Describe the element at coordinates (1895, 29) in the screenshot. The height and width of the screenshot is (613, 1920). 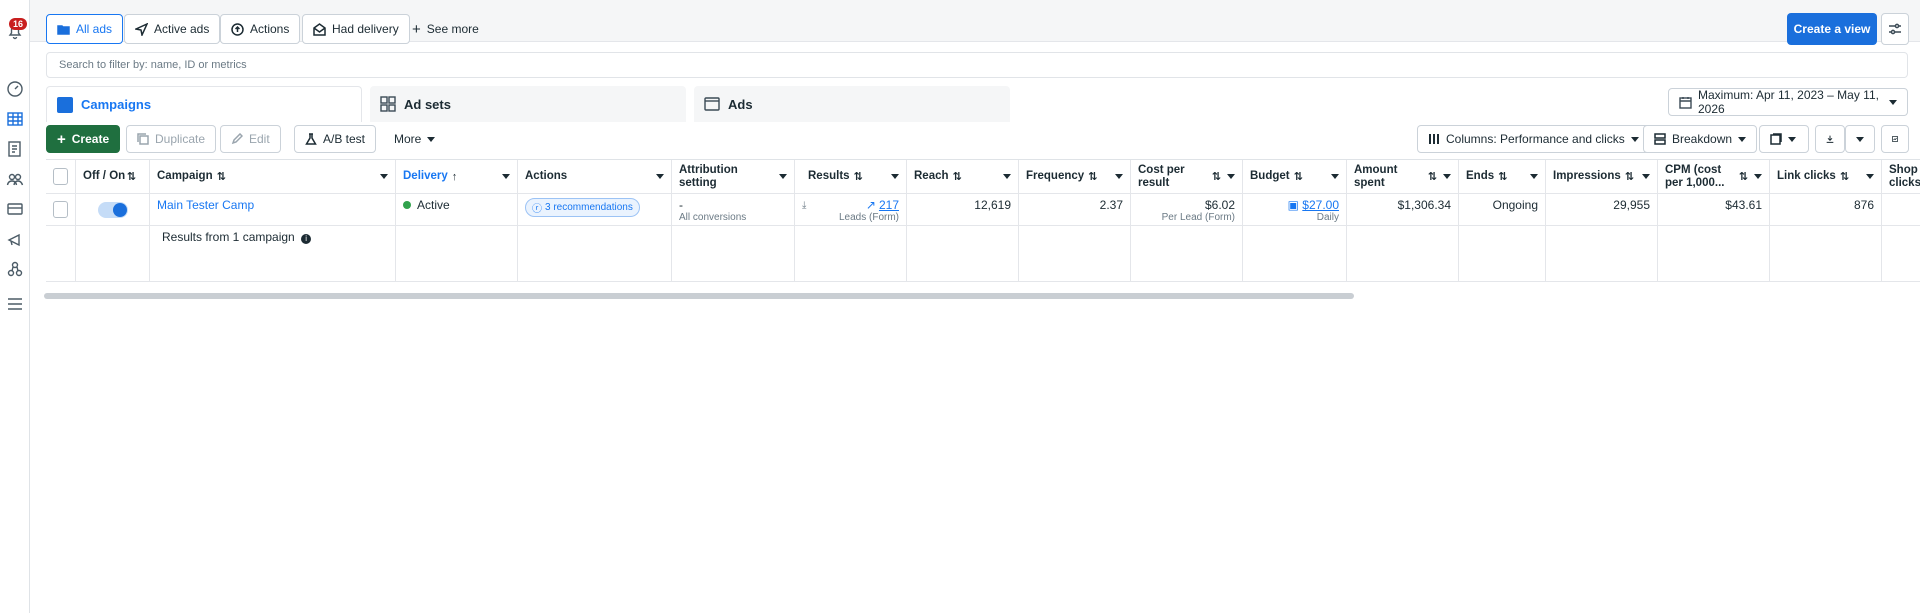
I see `view-settings-button` at that location.